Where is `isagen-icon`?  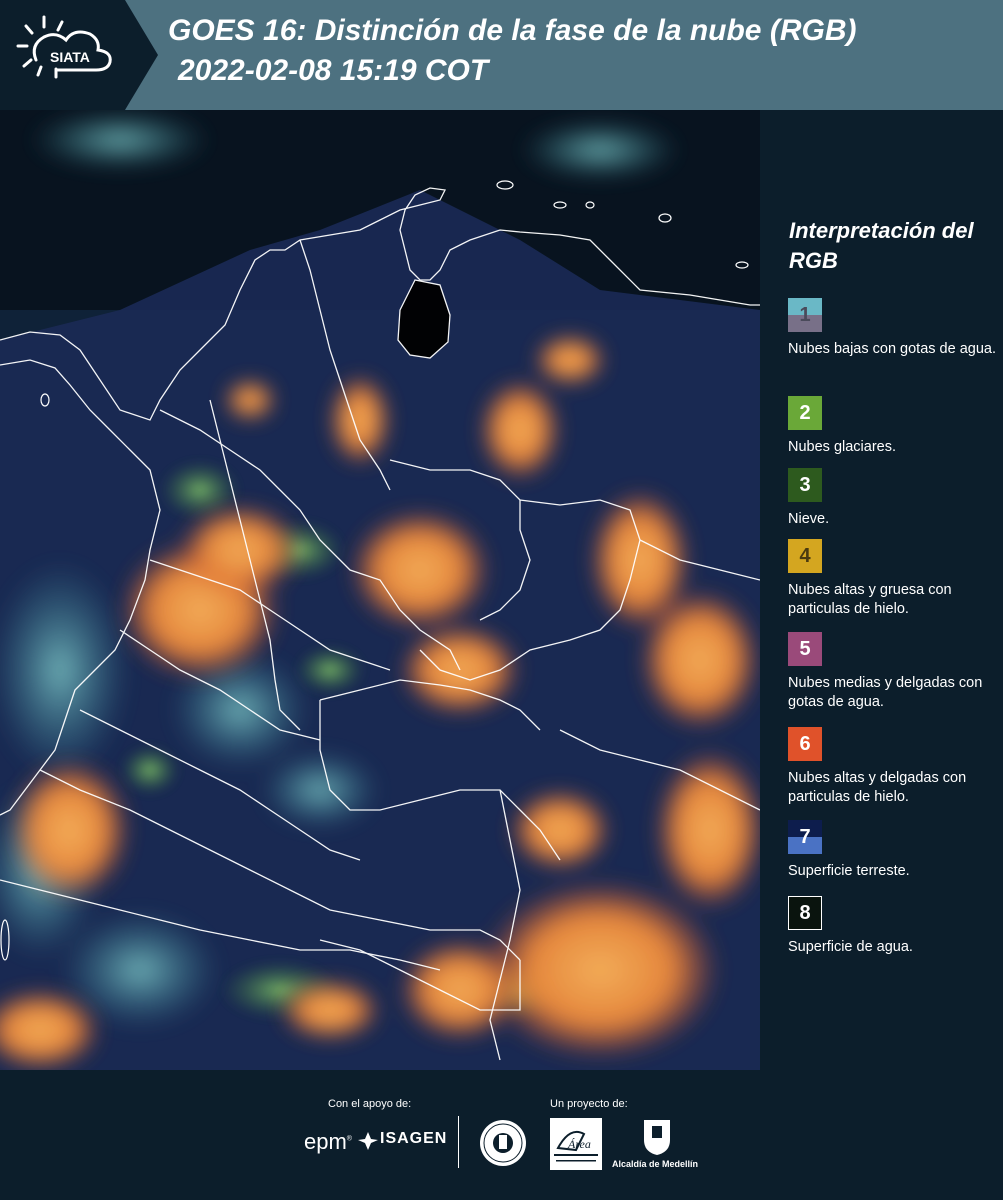
isagen-icon is located at coordinates (368, 1141).